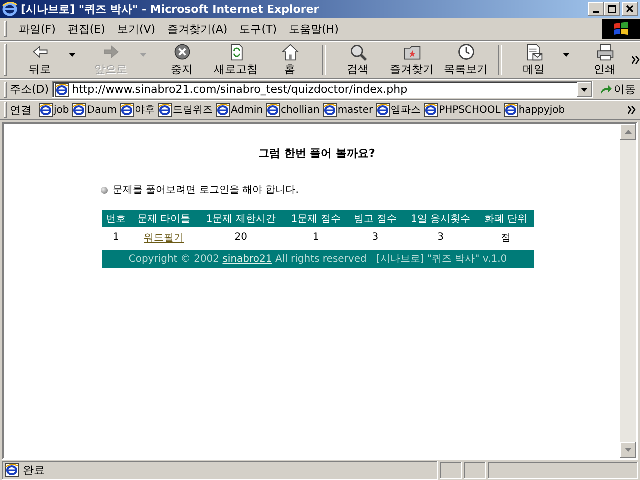 This screenshot has width=640, height=480. I want to click on site-link: sinabro21, so click(247, 259).